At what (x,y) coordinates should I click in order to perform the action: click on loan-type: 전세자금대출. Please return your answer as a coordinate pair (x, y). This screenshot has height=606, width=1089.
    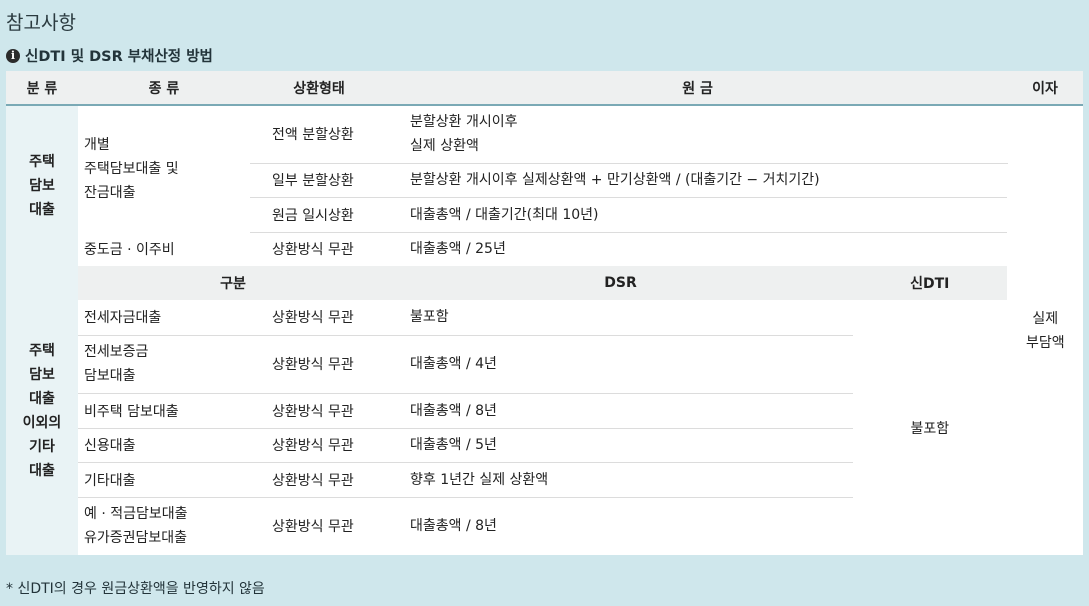
    Looking at the image, I should click on (164, 318).